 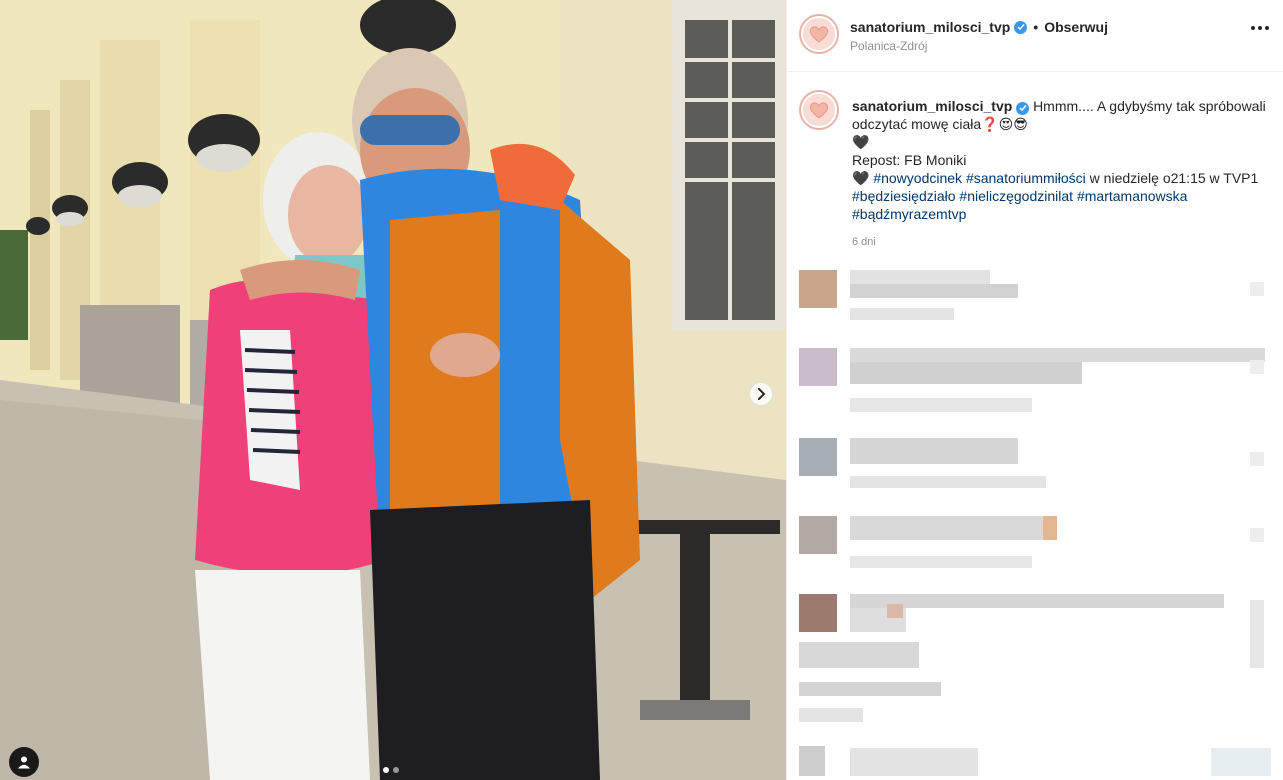 I want to click on post-location: Polanica-Zdrój, so click(x=888, y=46).